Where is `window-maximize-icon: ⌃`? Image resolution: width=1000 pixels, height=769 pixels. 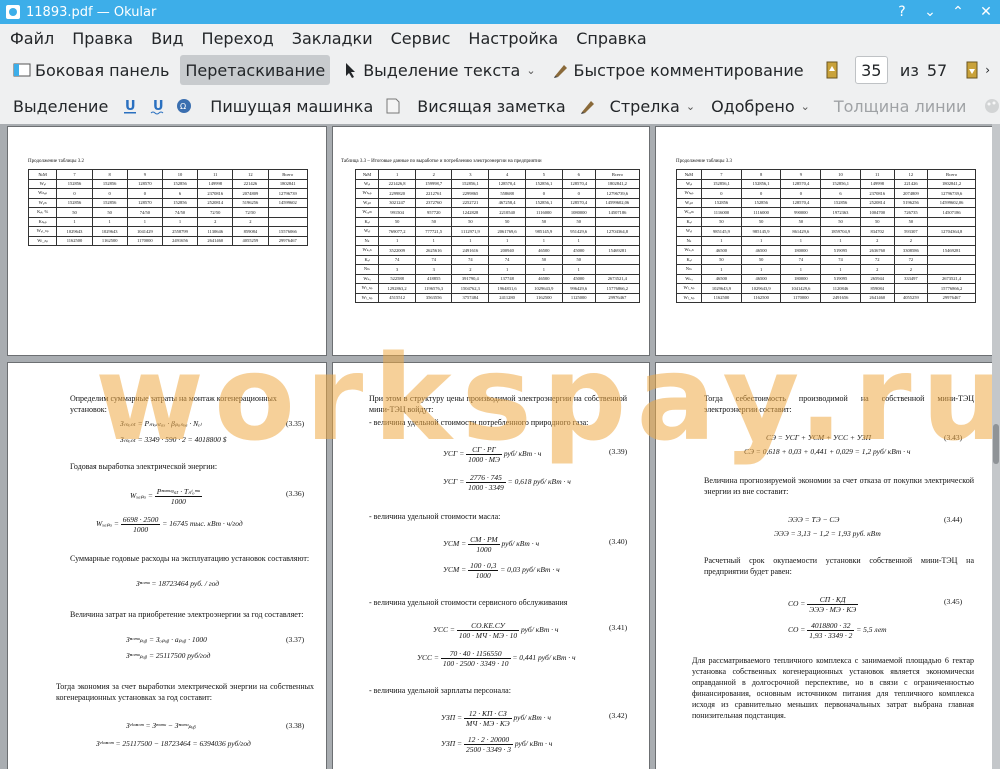
window-maximize-icon: ⌃ is located at coordinates (958, 12).